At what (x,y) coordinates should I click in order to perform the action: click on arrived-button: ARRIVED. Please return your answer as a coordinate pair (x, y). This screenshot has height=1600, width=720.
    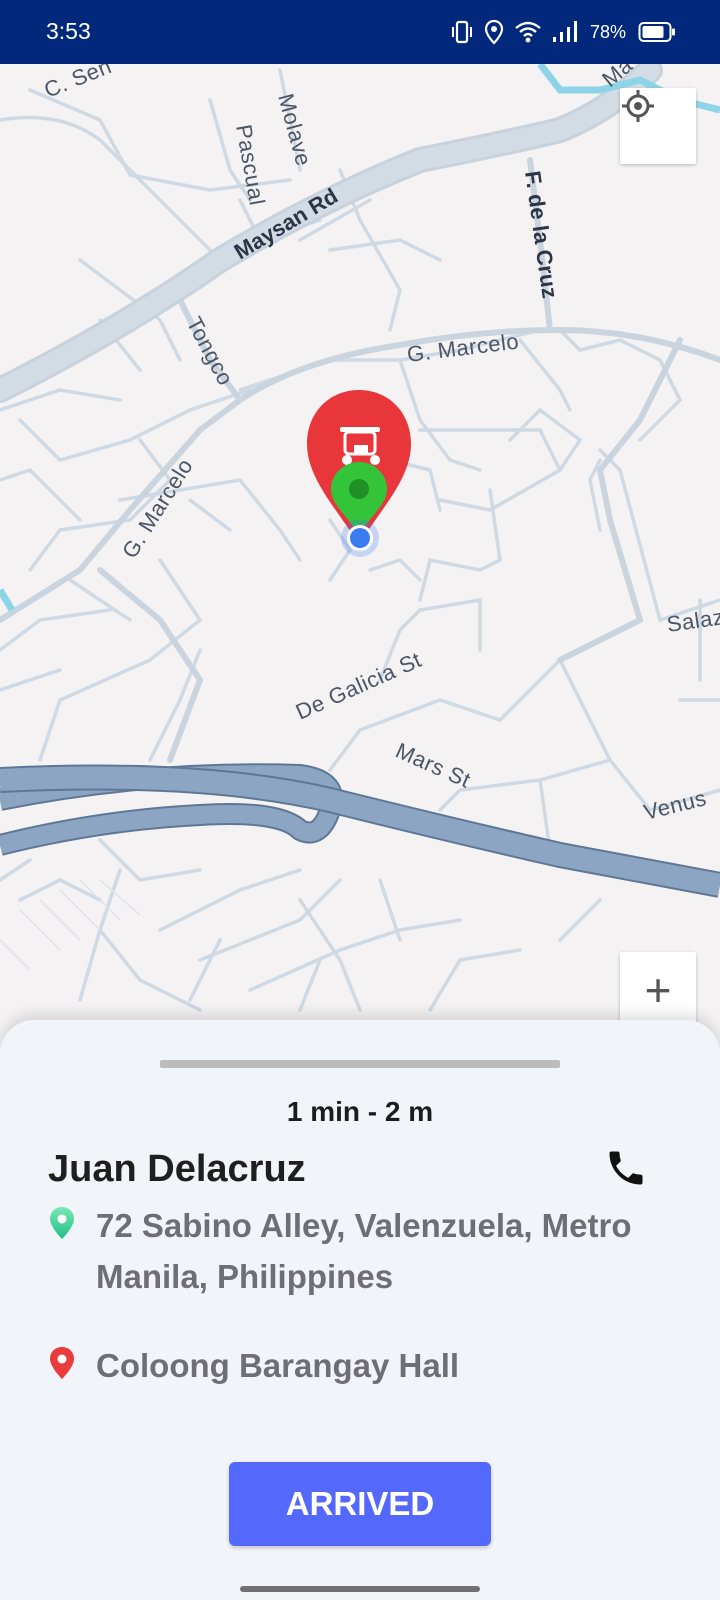
    Looking at the image, I should click on (360, 1504).